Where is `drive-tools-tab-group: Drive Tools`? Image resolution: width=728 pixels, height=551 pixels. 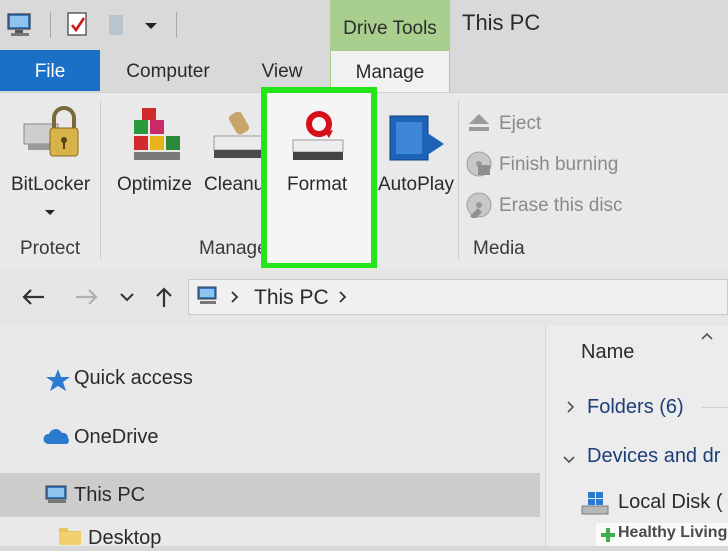 drive-tools-tab-group: Drive Tools is located at coordinates (390, 25).